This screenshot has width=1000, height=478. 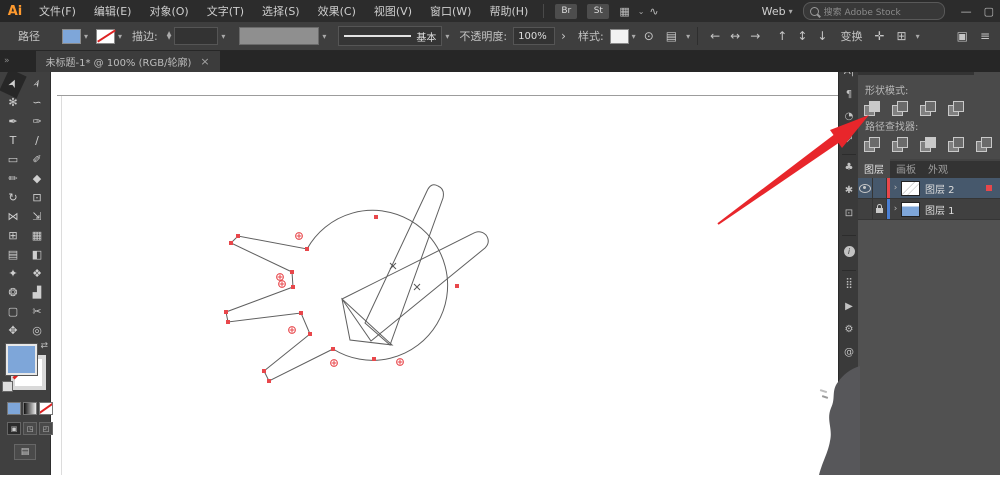 I want to click on draw-inside-icon: ◰, so click(x=46, y=428).